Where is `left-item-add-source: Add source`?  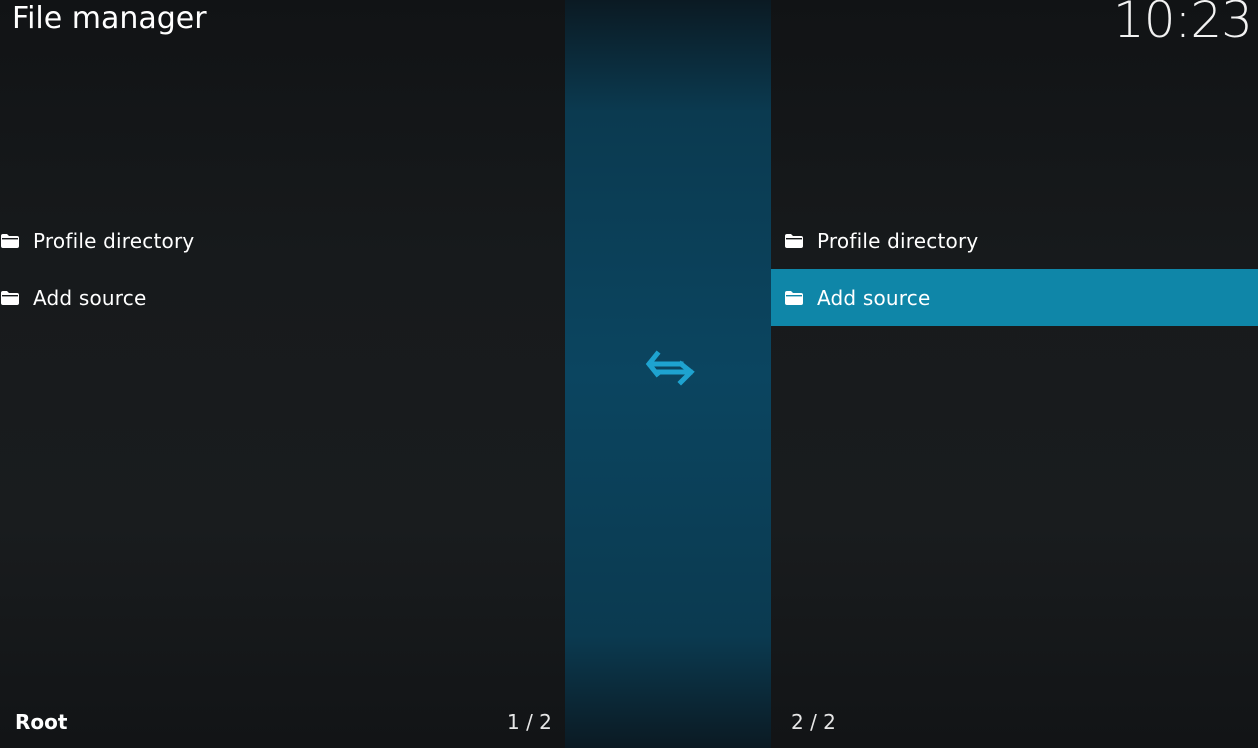 left-item-add-source: Add source is located at coordinates (282, 297).